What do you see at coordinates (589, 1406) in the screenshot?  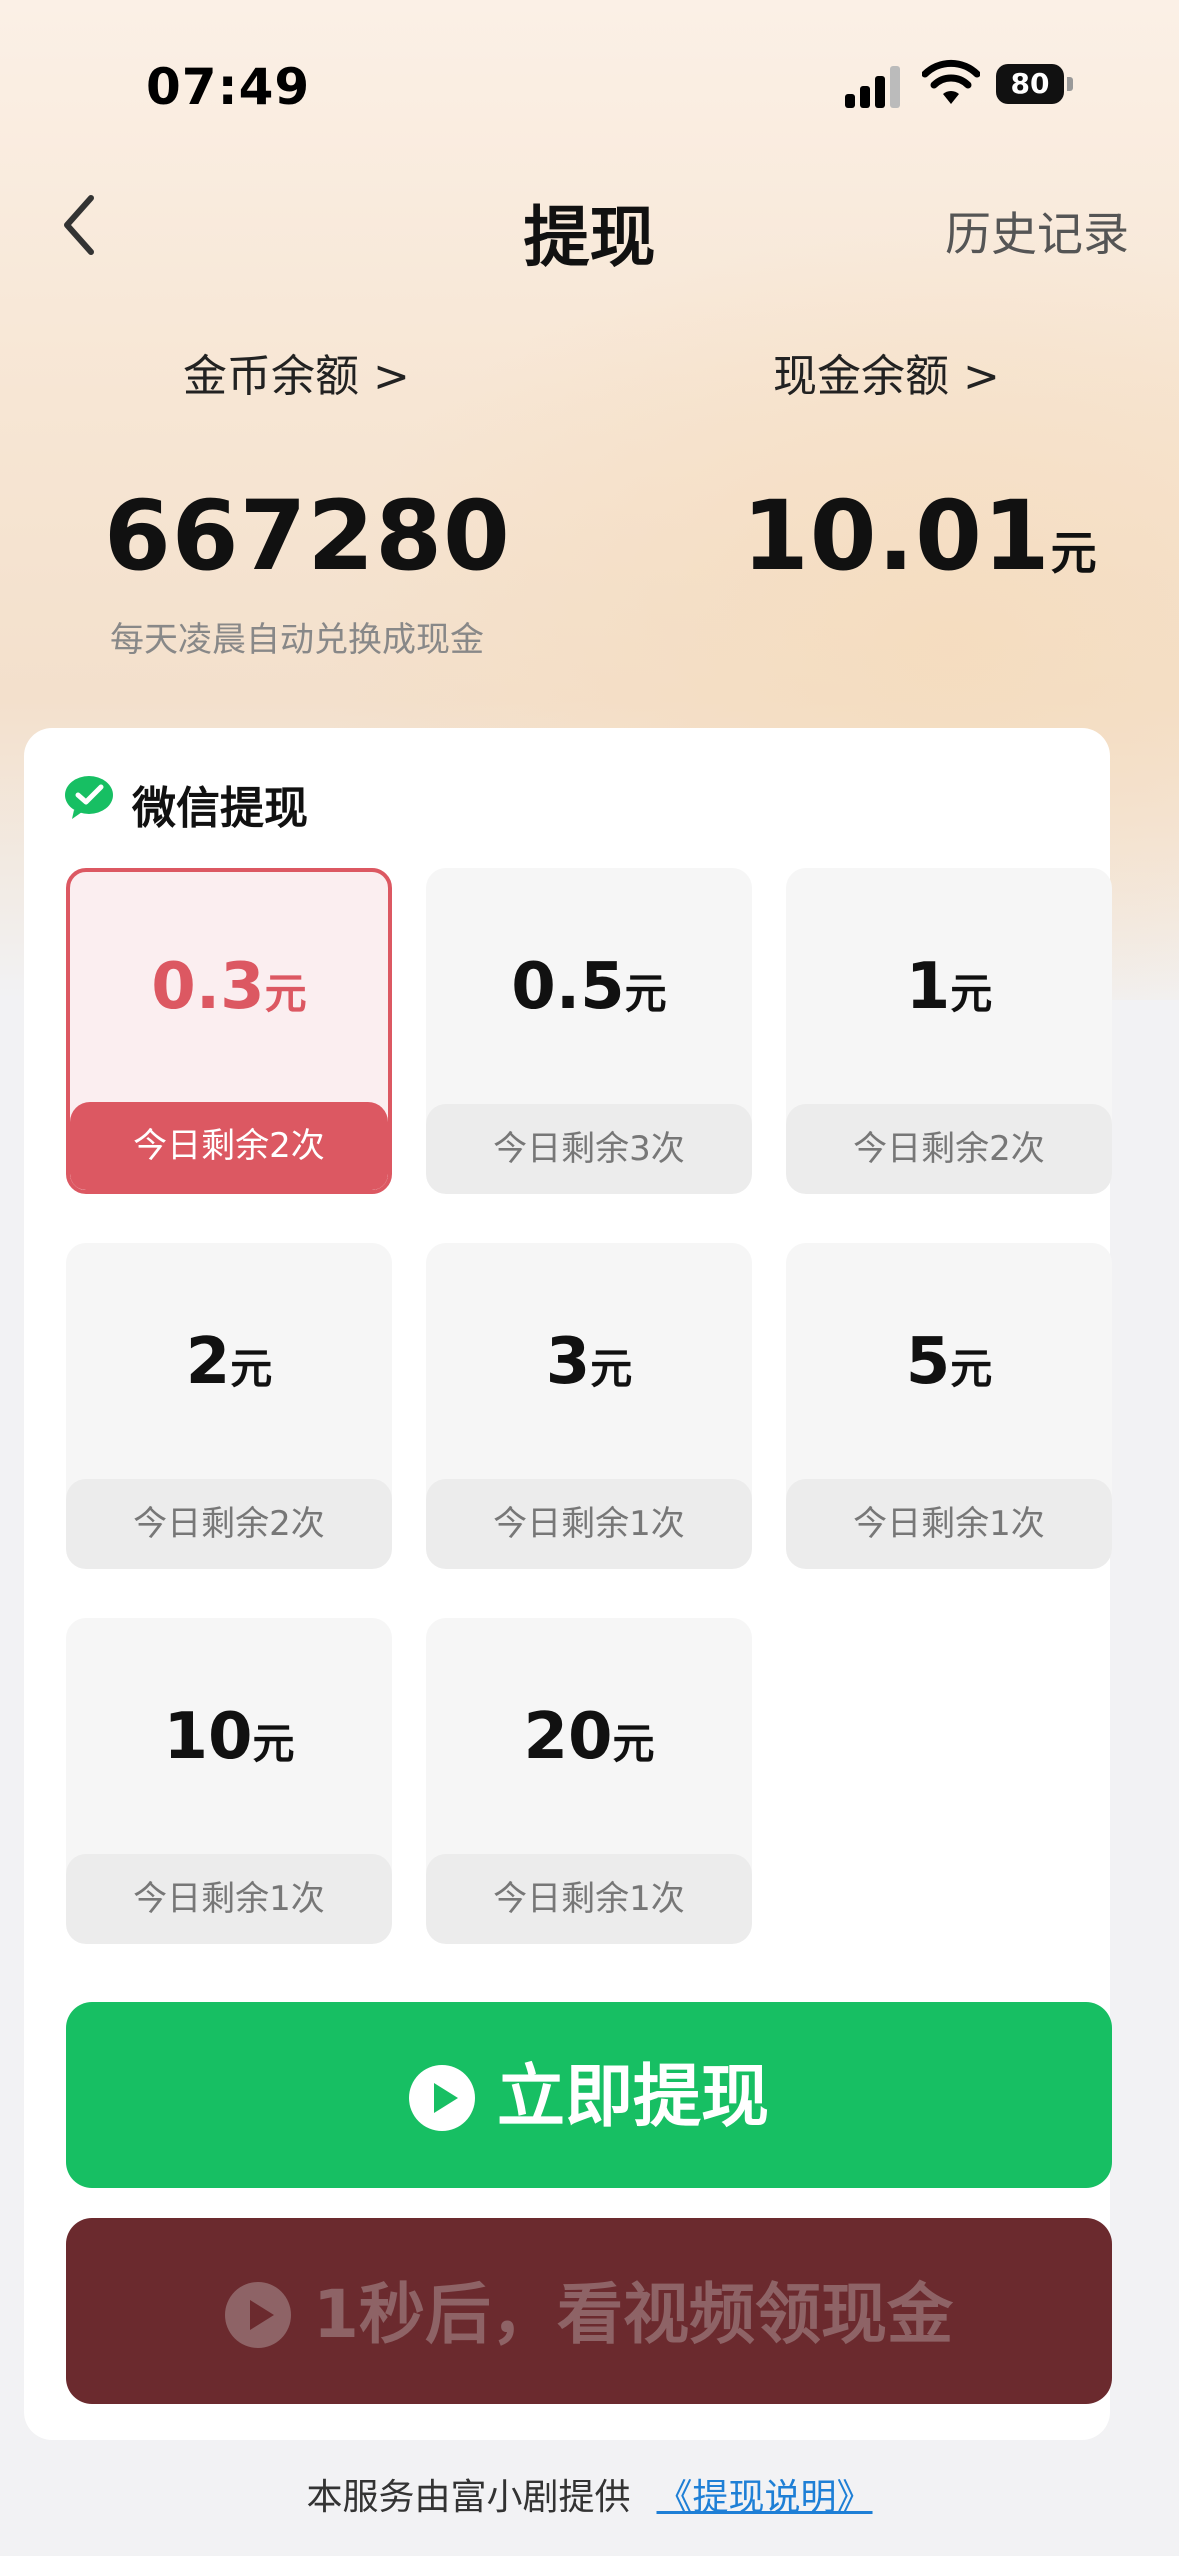 I see `amount-option-3: 3元 今日剩余1次` at bounding box center [589, 1406].